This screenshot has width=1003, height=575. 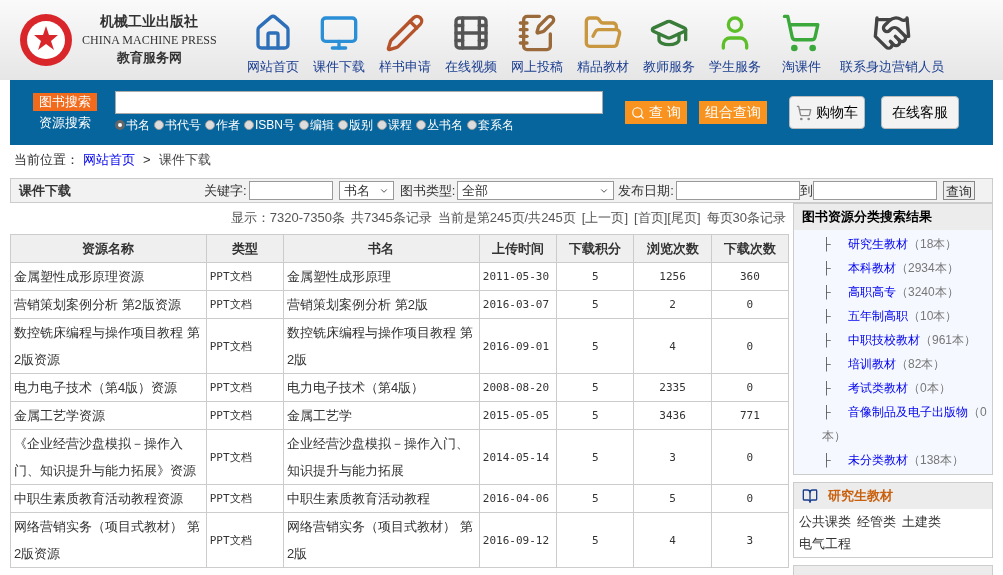 I want to click on nav-link: 网站首页, so click(x=273, y=40).